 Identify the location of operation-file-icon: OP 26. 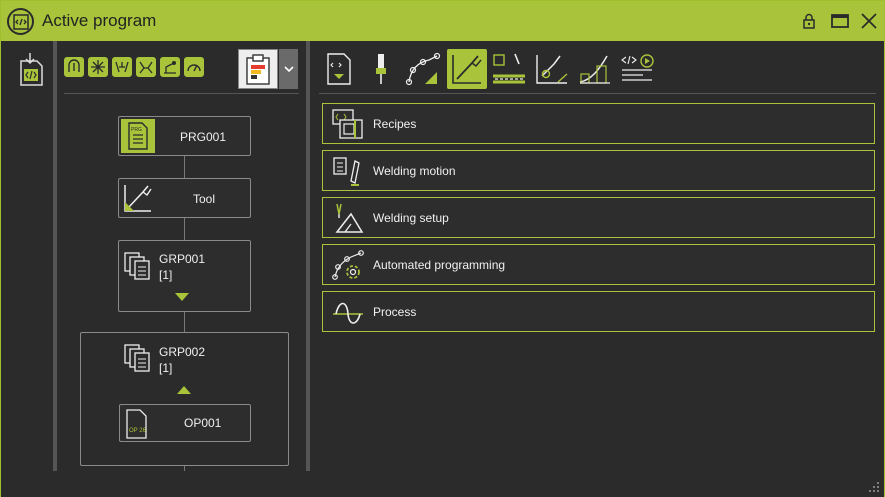
(137, 424).